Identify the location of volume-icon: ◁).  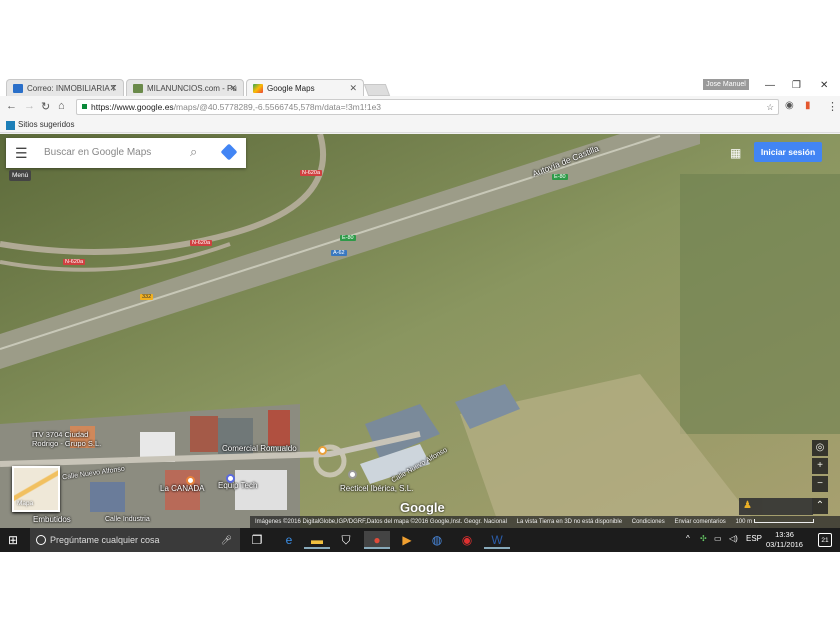
(733, 538).